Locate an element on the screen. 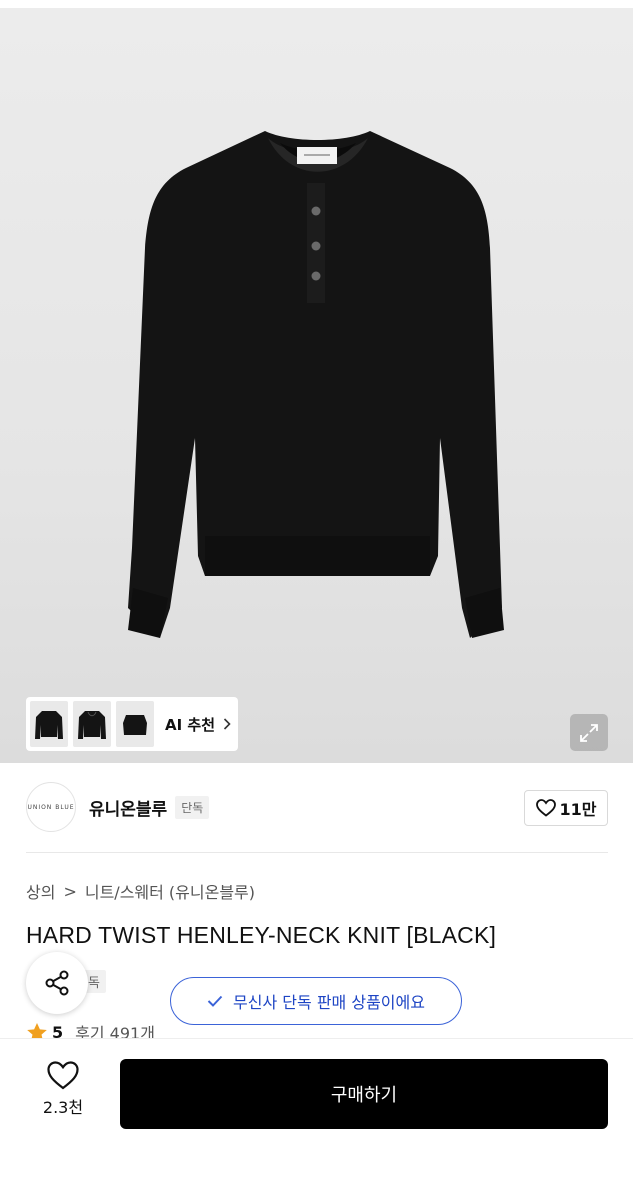 Image resolution: width=633 pixels, height=1200 pixels. check-icon is located at coordinates (215, 1001).